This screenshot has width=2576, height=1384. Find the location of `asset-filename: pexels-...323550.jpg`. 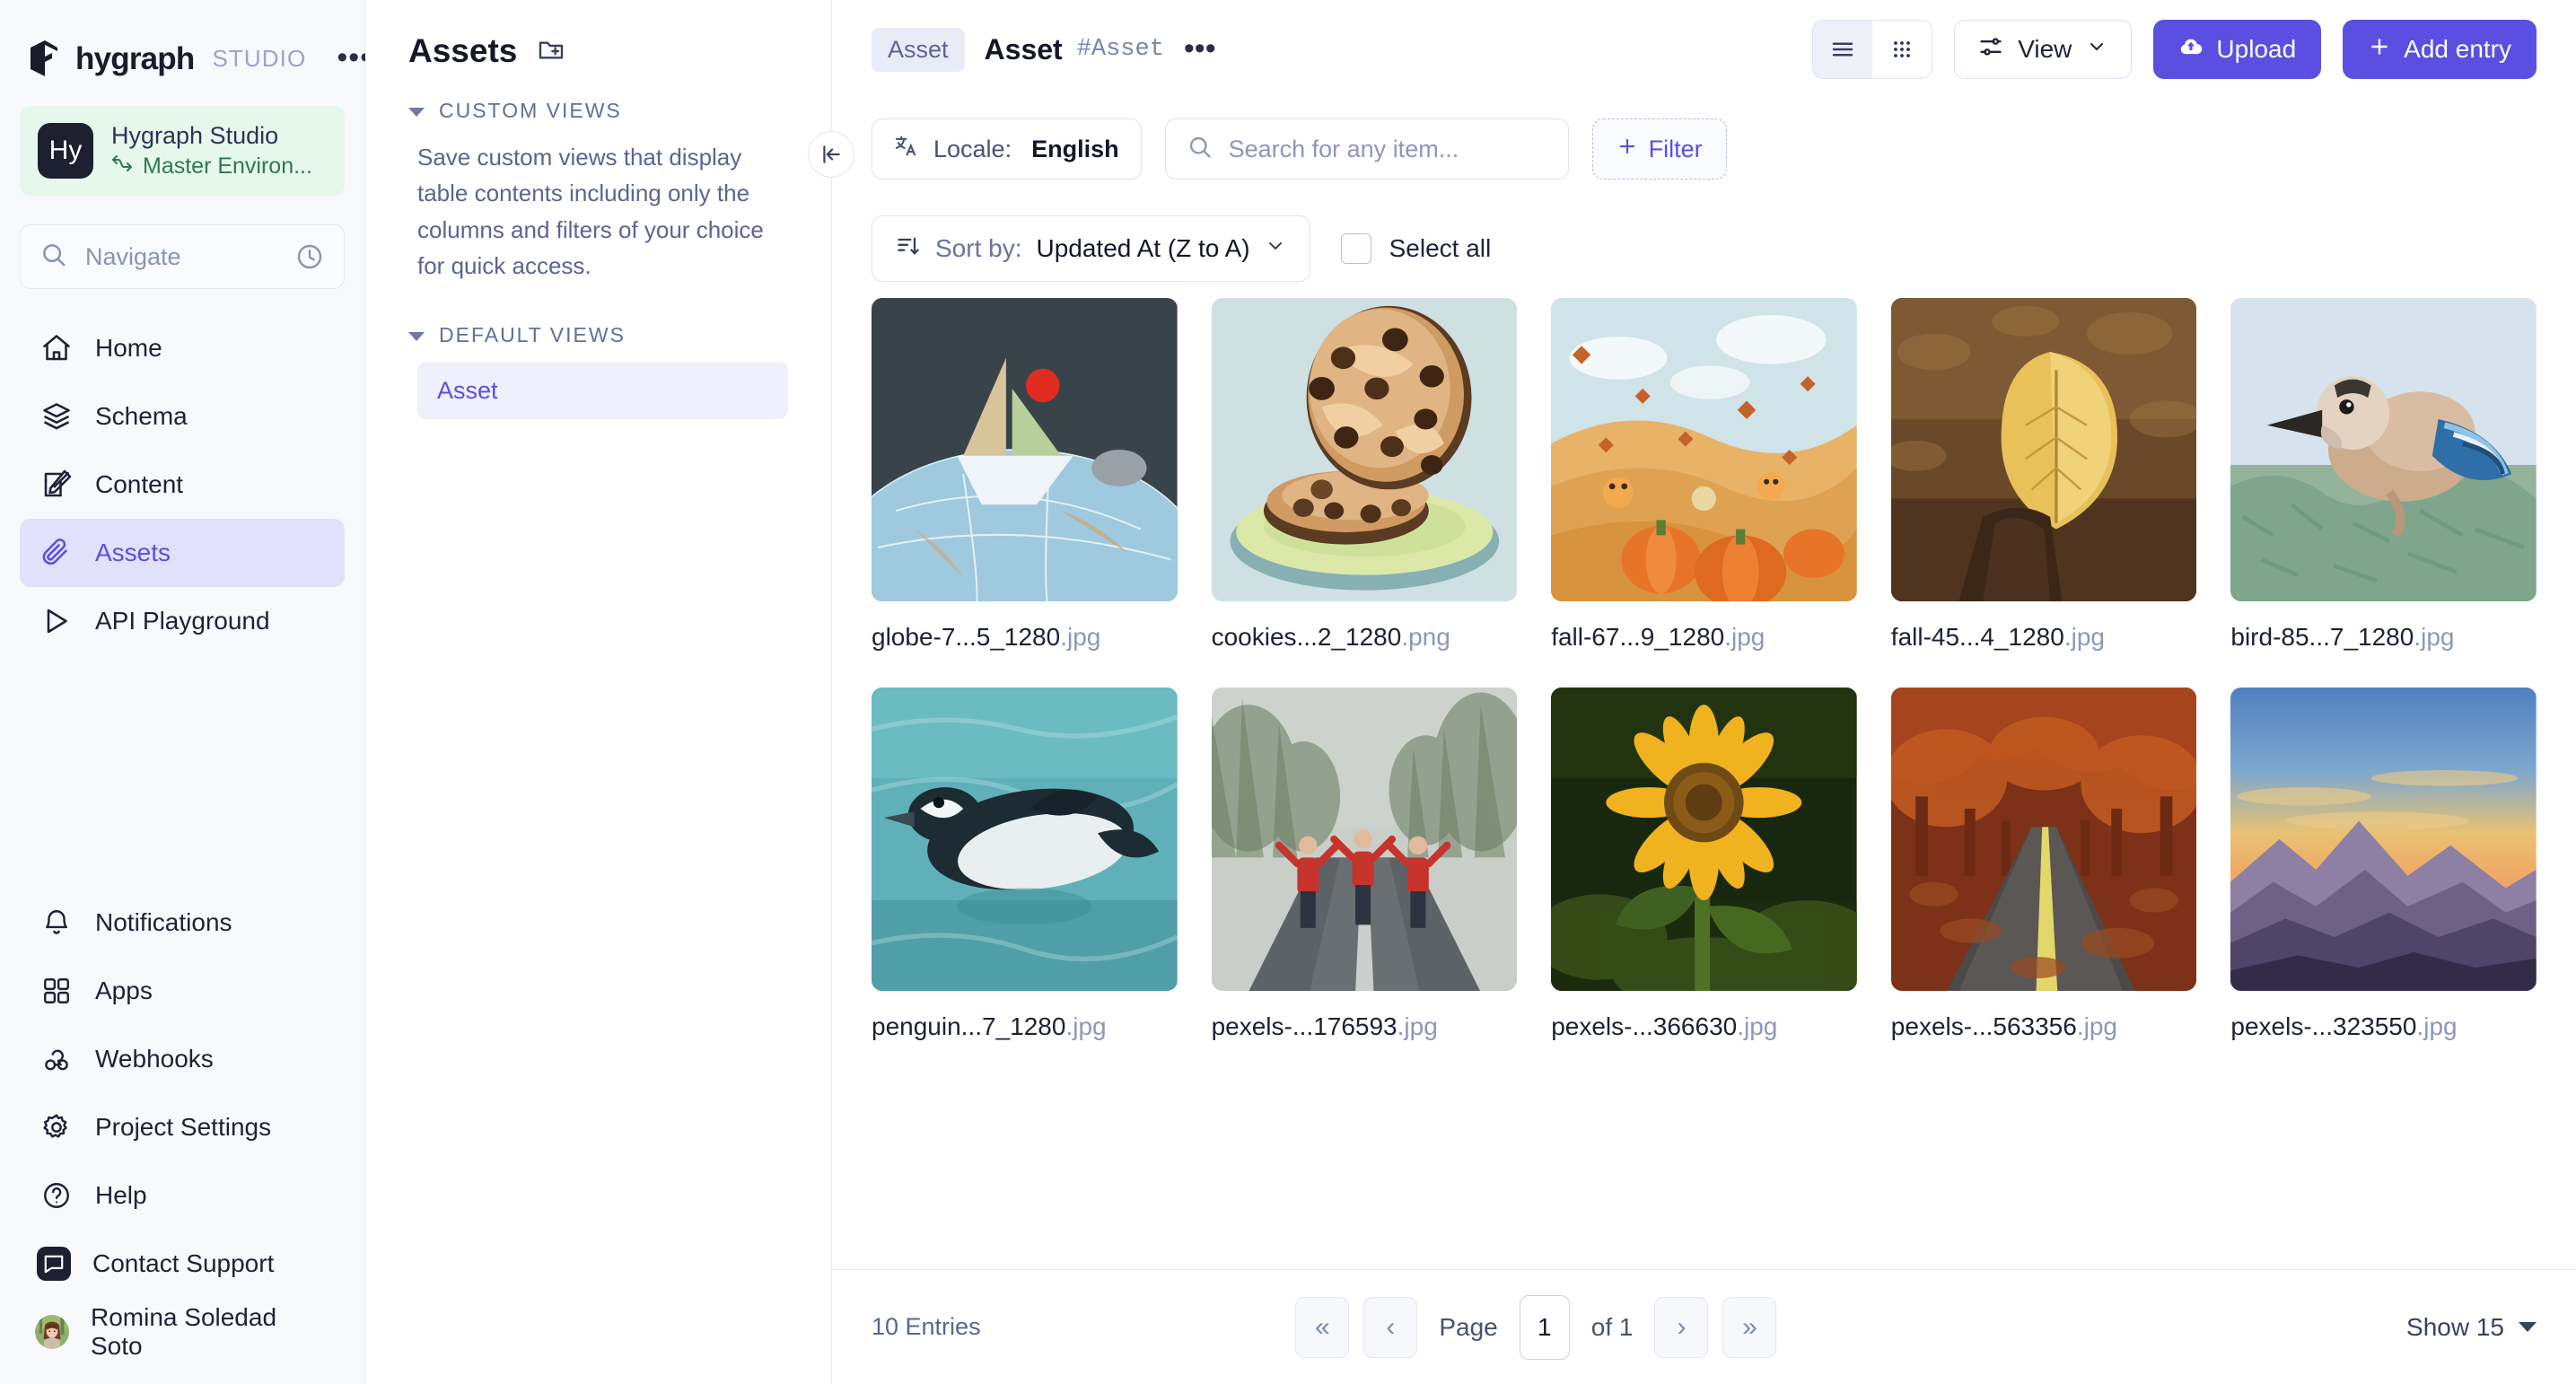

asset-filename: pexels-...323550.jpg is located at coordinates (2344, 1026).